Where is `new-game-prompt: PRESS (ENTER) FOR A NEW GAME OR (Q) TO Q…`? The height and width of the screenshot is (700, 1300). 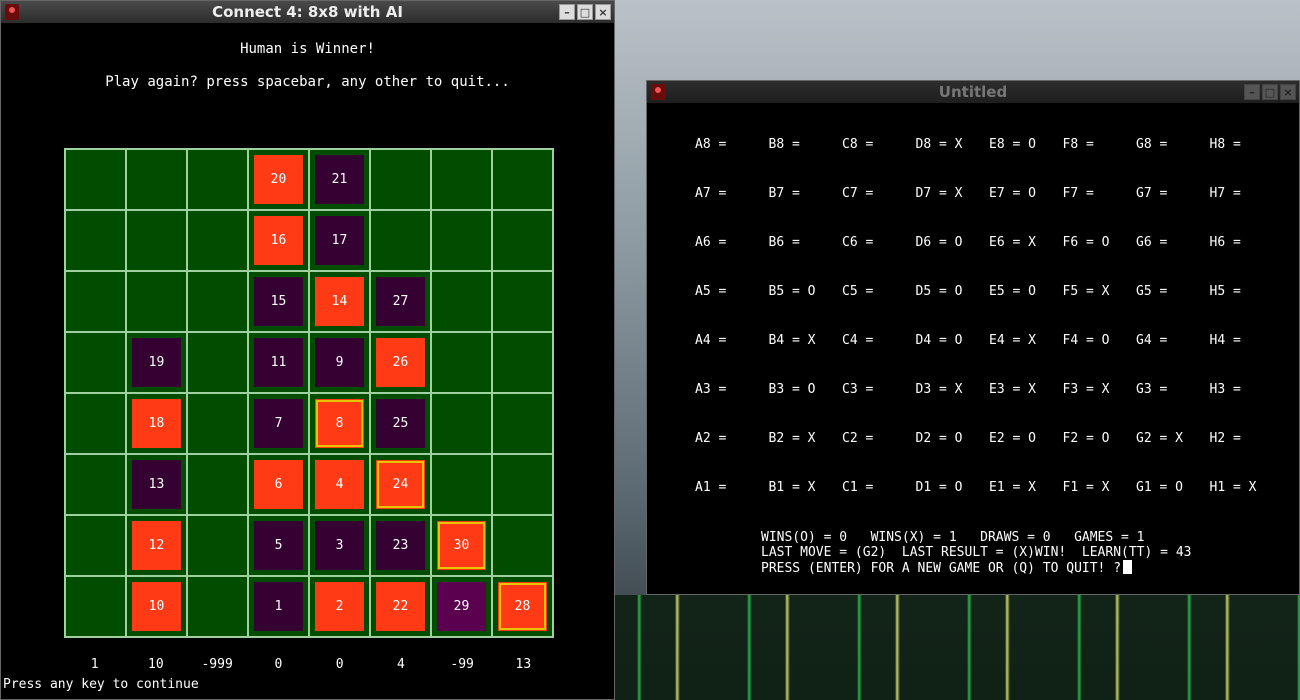
new-game-prompt: PRESS (ENTER) FOR A NEW GAME OR (Q) TO Q… is located at coordinates (976, 568).